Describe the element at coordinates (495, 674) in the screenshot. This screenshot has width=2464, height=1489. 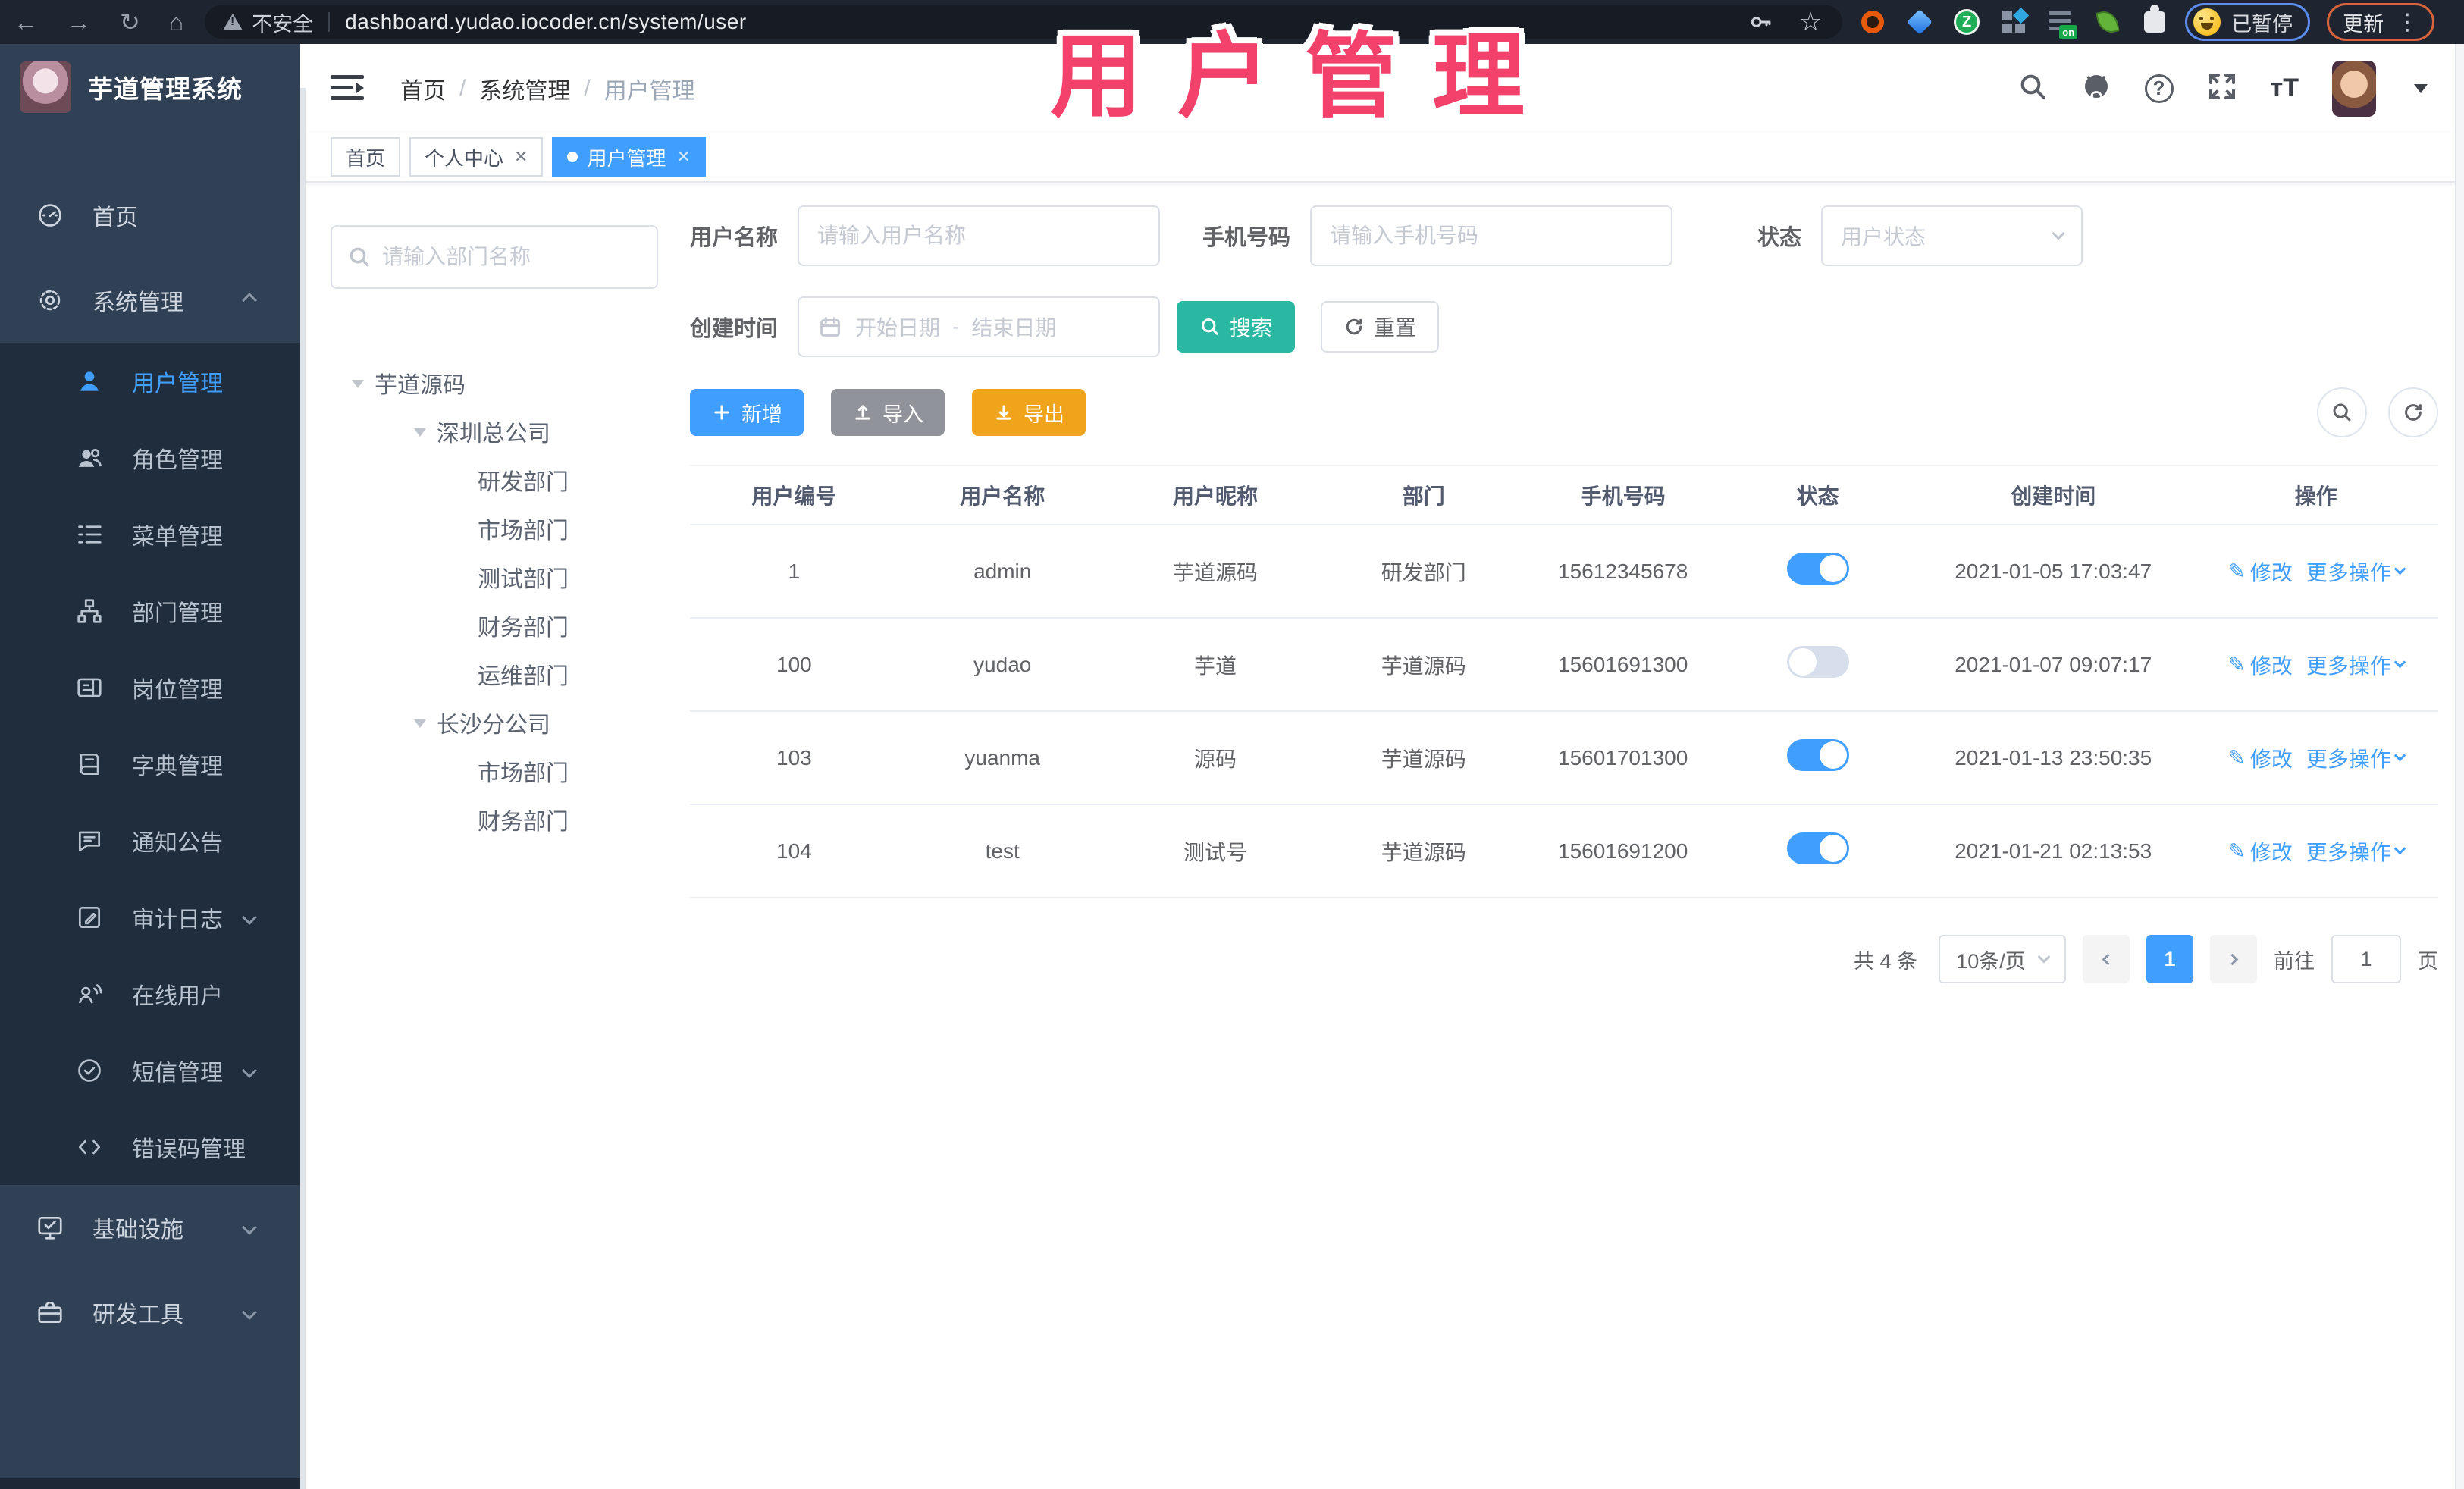
I see `tree-node: 运维部门` at that location.